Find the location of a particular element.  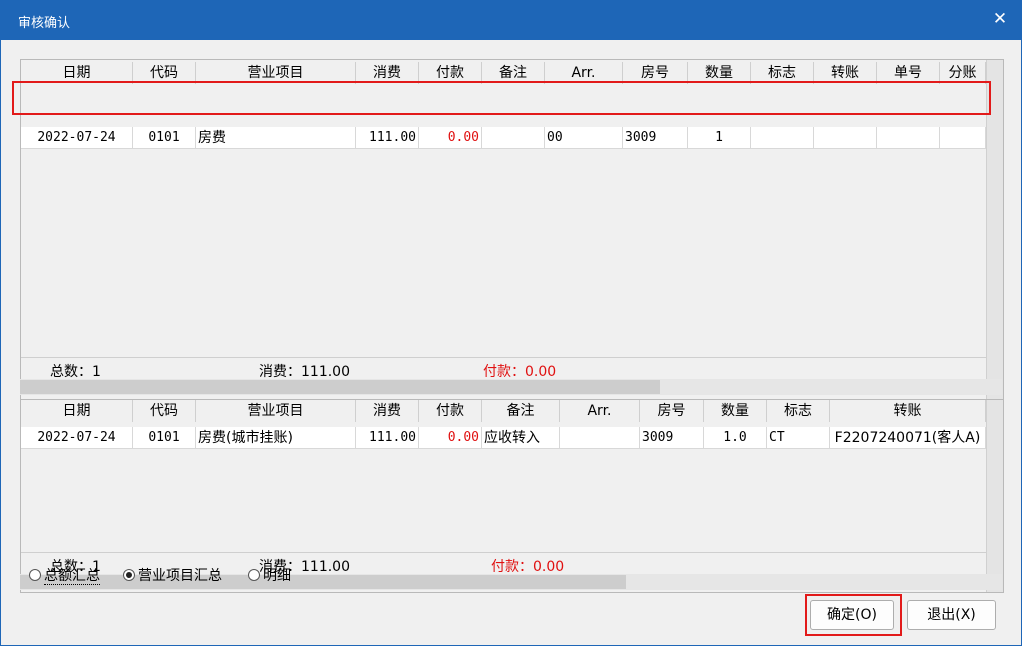

cell-qty: 1 is located at coordinates (719, 138).